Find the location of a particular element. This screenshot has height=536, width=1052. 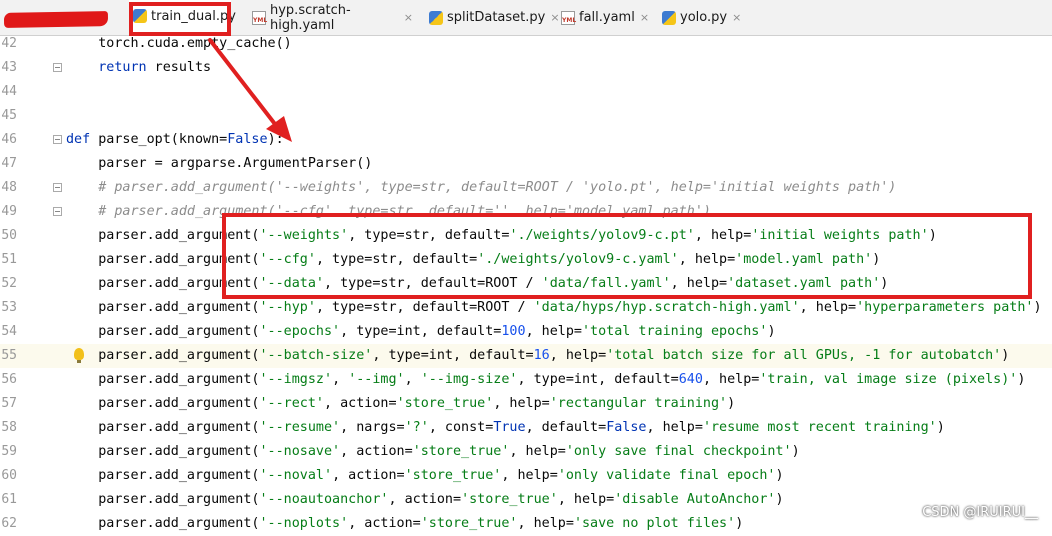

code-token: 'hyperparameters path' is located at coordinates (945, 307).